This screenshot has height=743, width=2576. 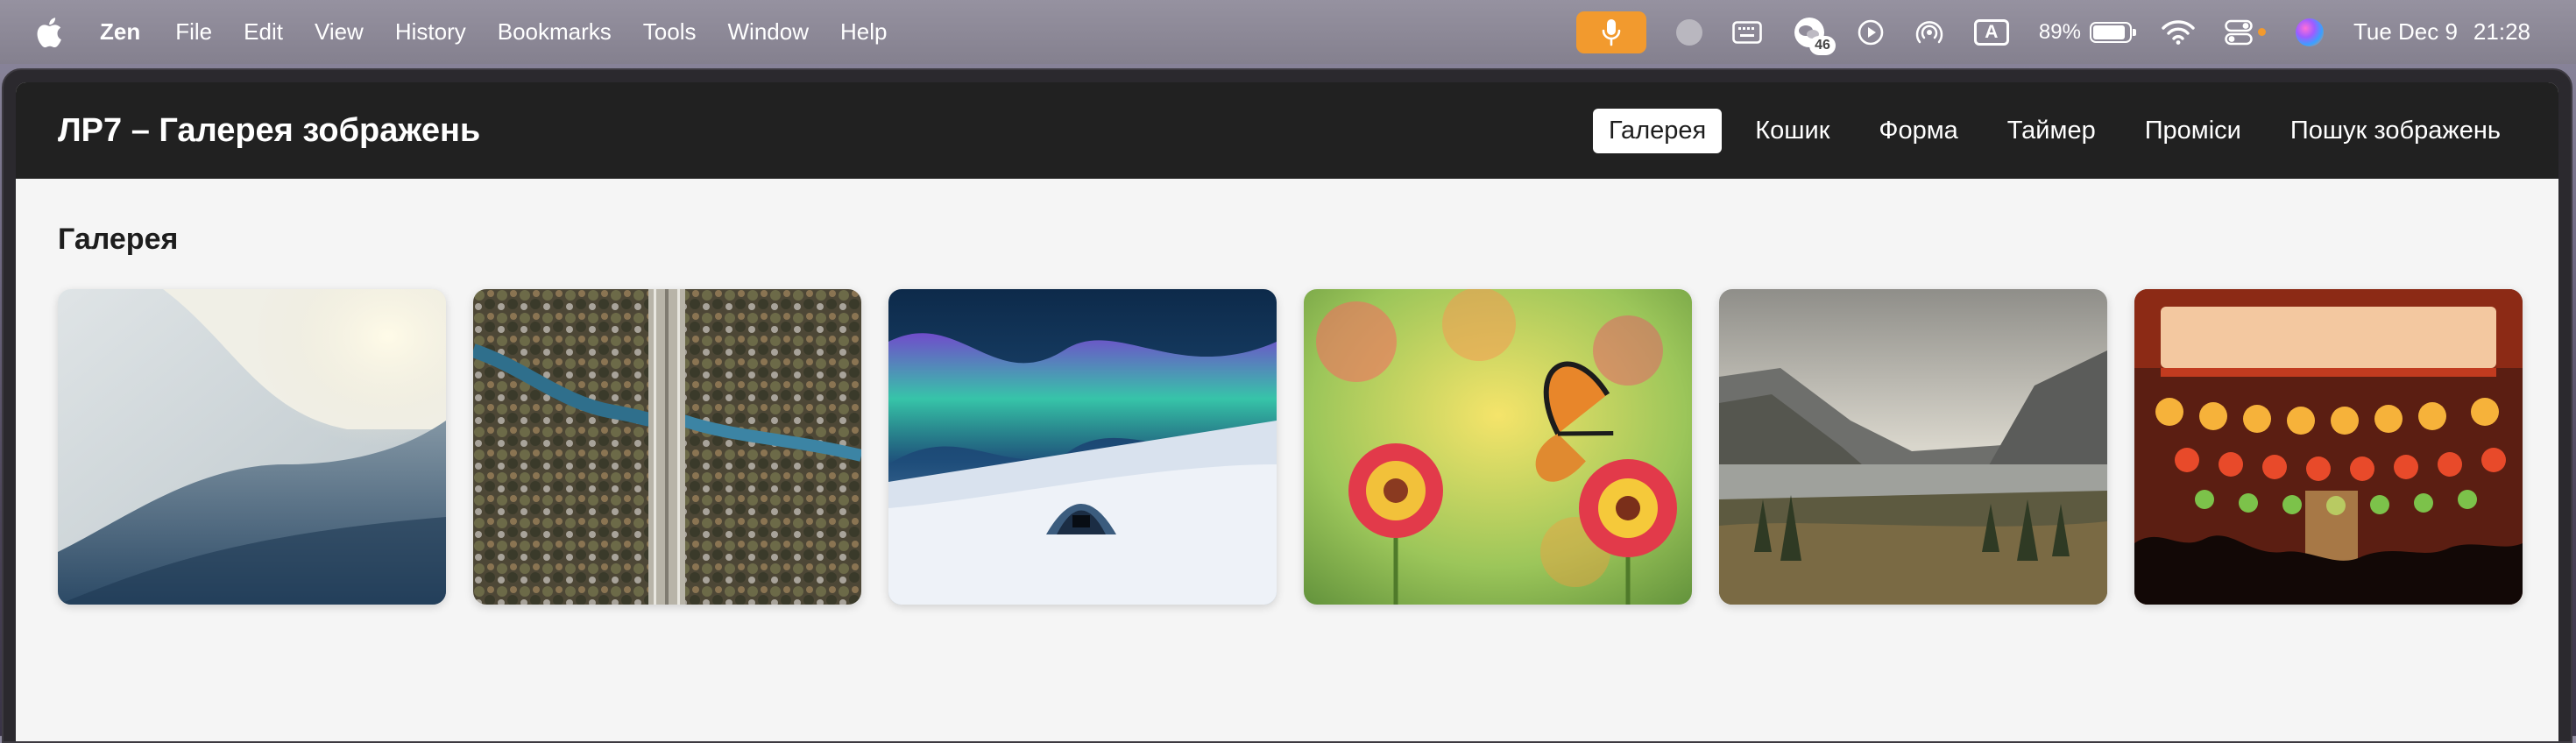 What do you see at coordinates (2059, 31) in the screenshot?
I see `battery-percent: 89%` at bounding box center [2059, 31].